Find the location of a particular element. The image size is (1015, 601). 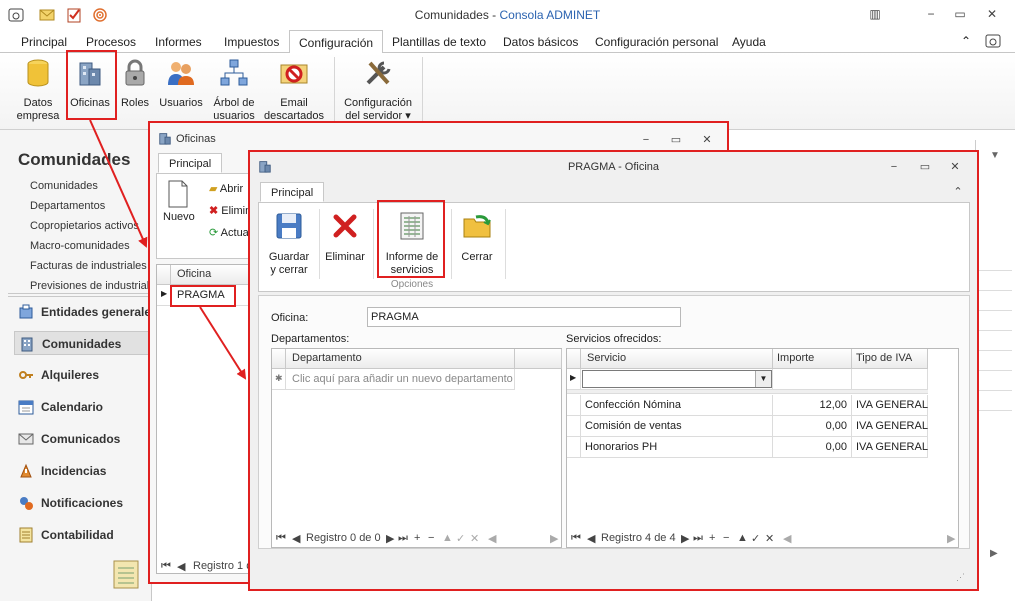

arrow-to-oficinas-window is located at coordinates (118, 183).